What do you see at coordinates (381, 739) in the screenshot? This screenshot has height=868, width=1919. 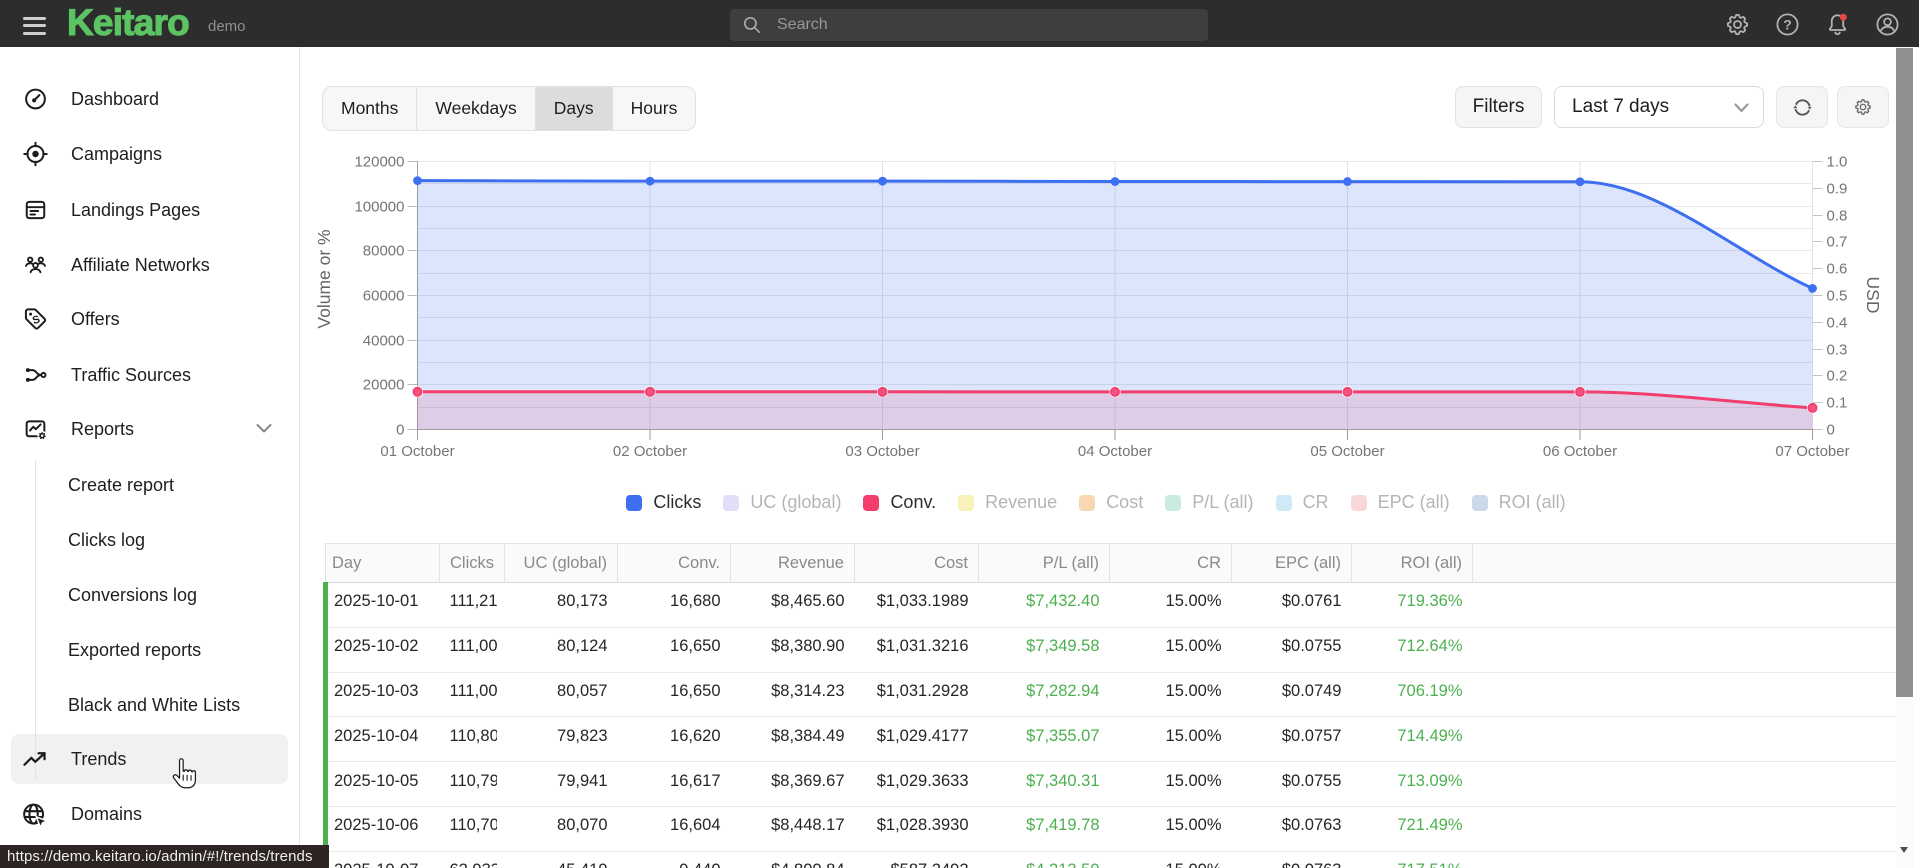 I see `cell-day: 2025-10-04` at bounding box center [381, 739].